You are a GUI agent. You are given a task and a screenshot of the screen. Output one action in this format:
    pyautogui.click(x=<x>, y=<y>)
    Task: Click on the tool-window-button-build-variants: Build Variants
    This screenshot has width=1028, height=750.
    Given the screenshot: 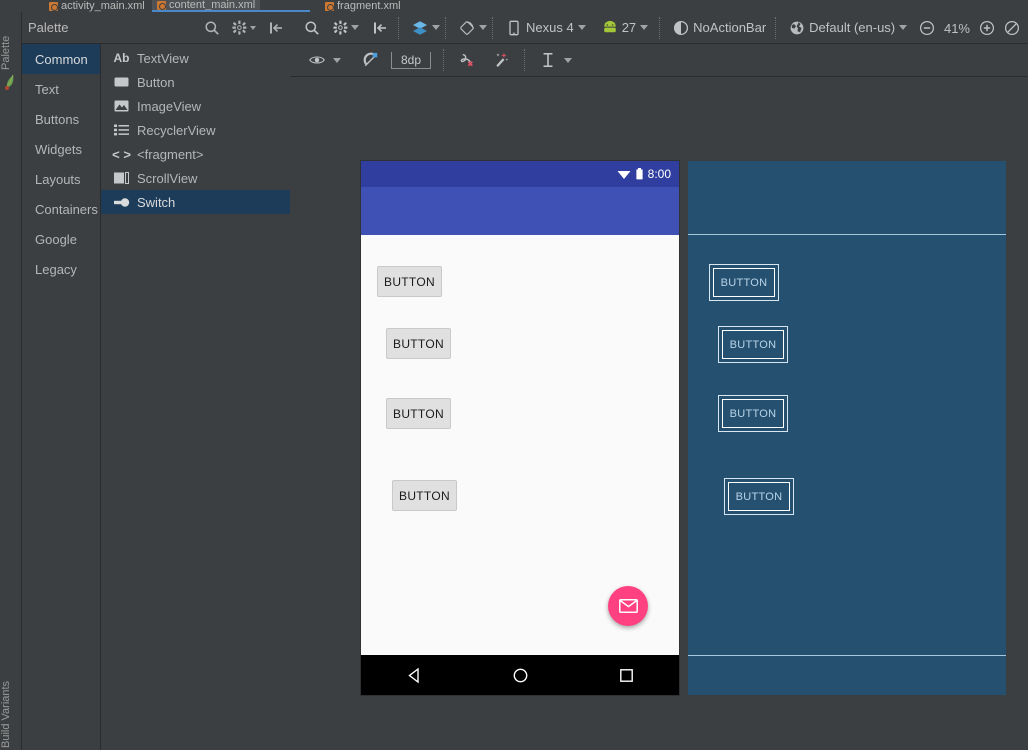 What is the action you would take?
    pyautogui.click(x=11, y=714)
    